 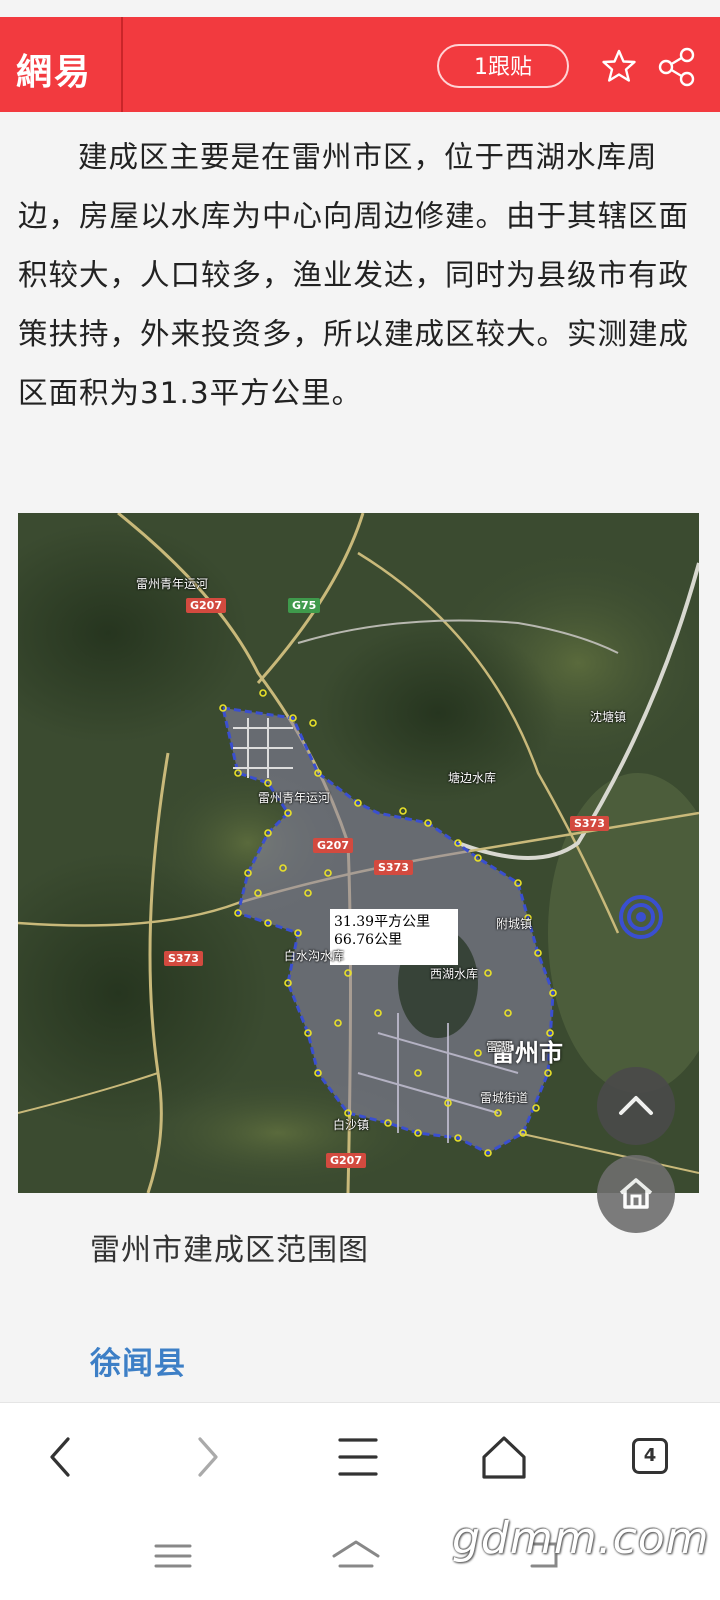 I want to click on section-heading-xuwen: 徐闻县, so click(x=138, y=1360).